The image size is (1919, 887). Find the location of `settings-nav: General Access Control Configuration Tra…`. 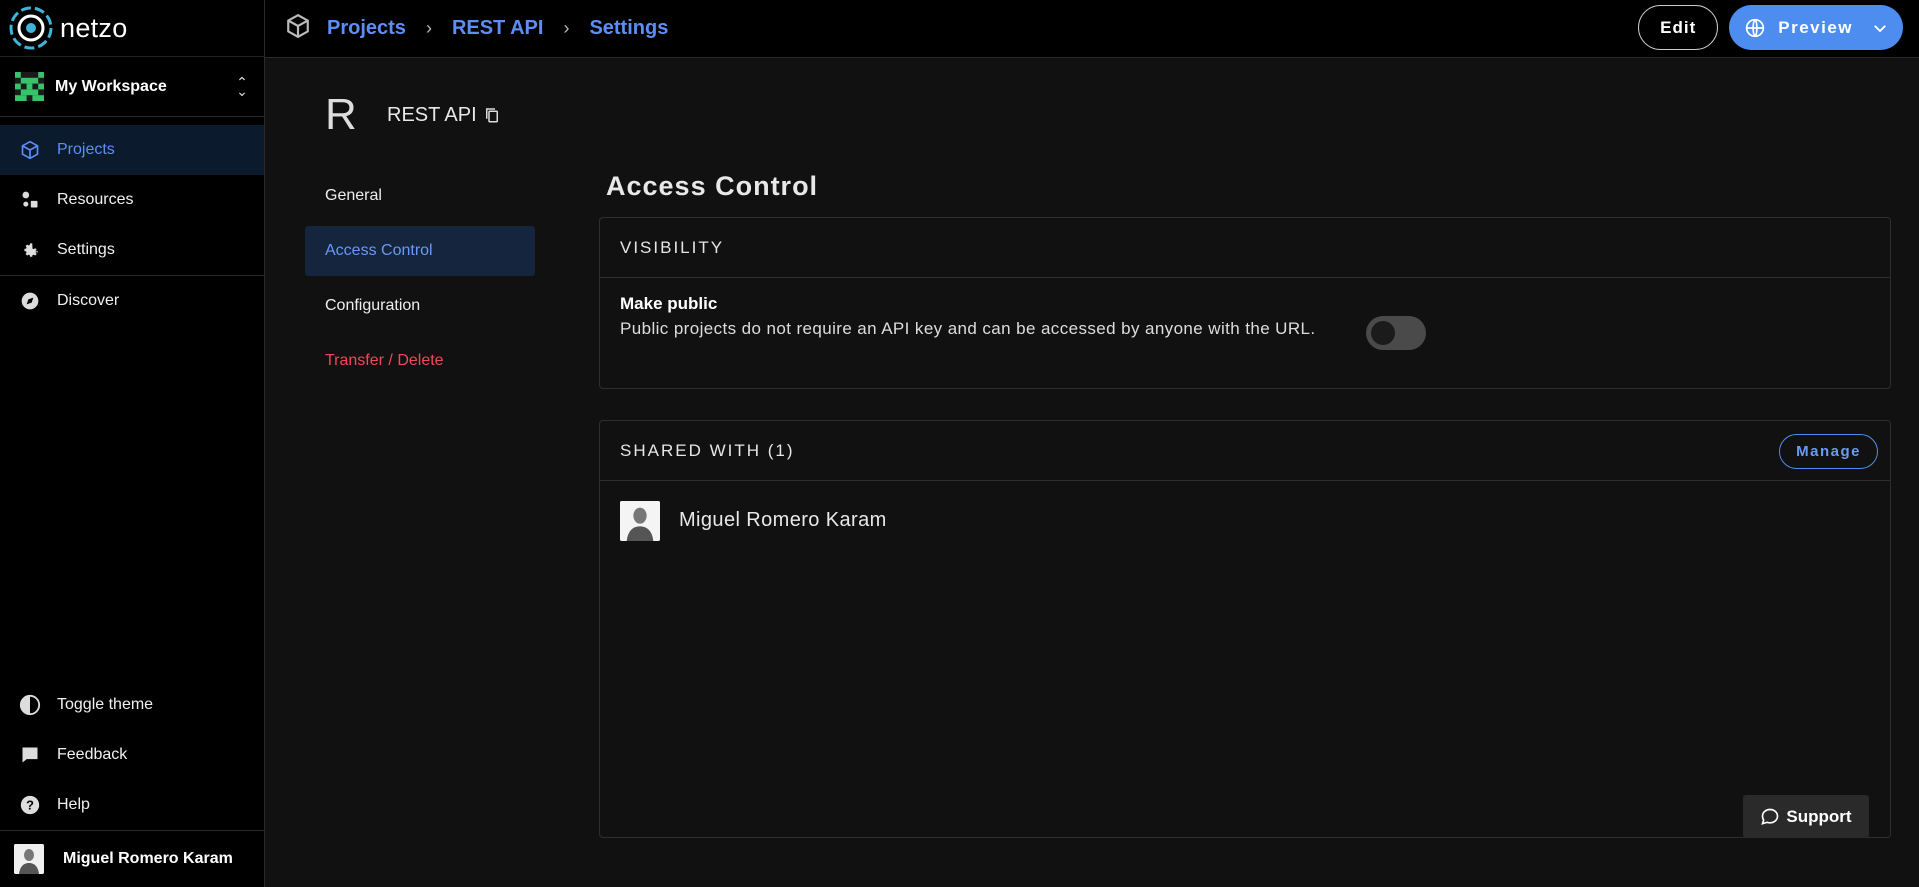

settings-nav: General Access Control Configuration Tra… is located at coordinates (420, 281).